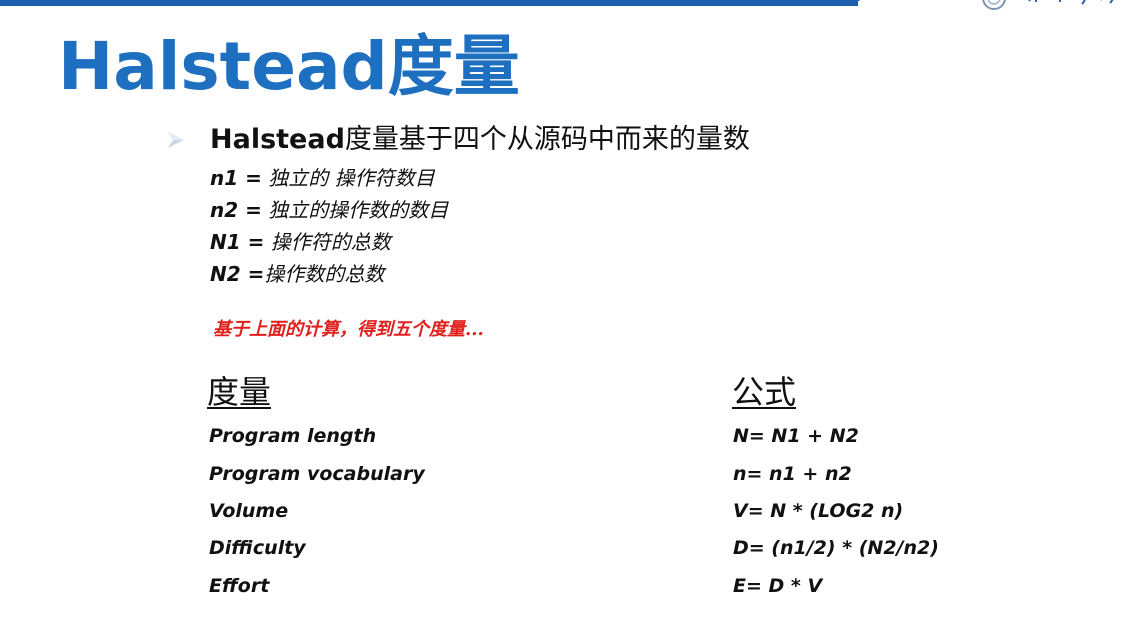 The width and height of the screenshot is (1127, 626). I want to click on definition-line: N1 = 操作符的总数, so click(300, 242).